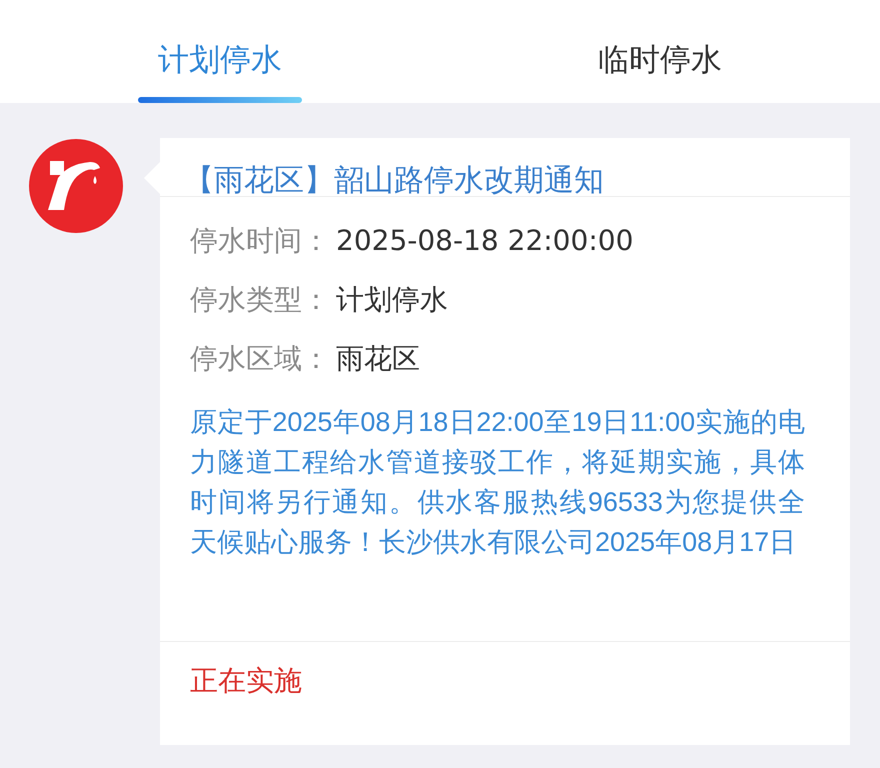 This screenshot has width=880, height=768. Describe the element at coordinates (220, 53) in the screenshot. I see `tab: 计划停水` at that location.